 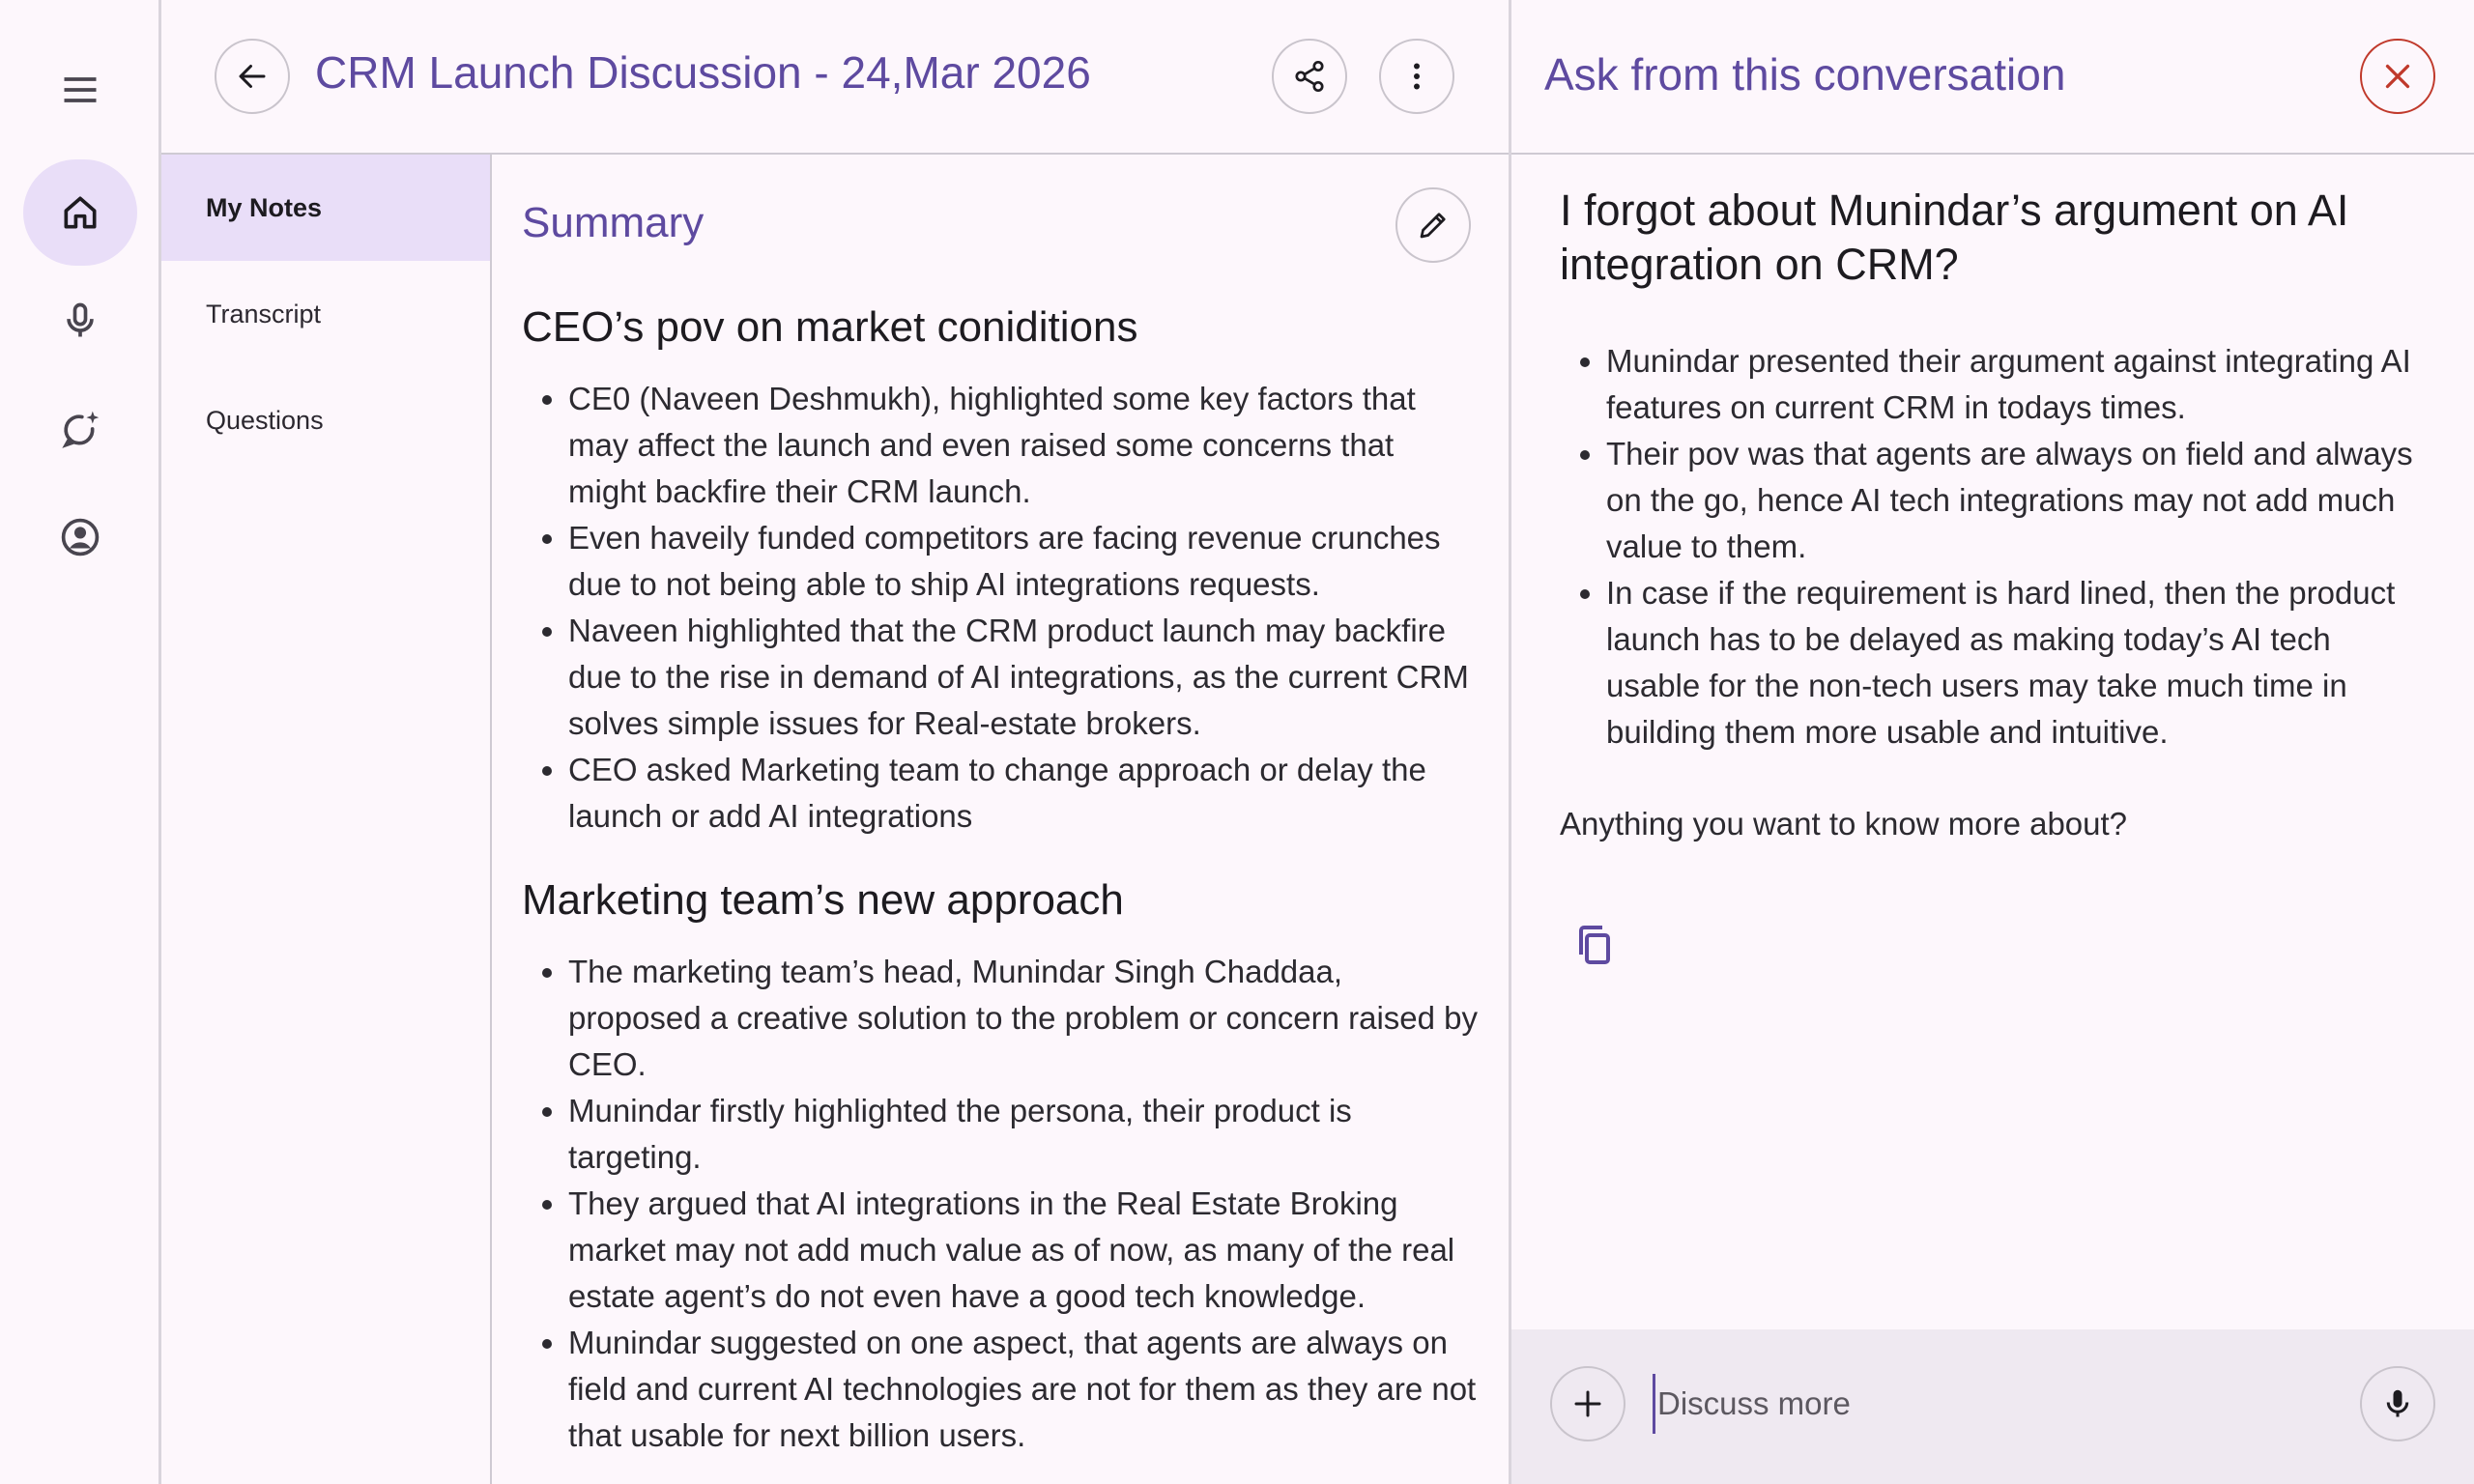 I want to click on menu-icon, so click(x=80, y=89).